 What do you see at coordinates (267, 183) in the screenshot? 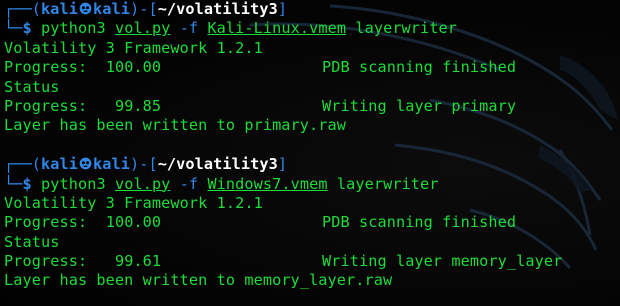
I see `command-file: Windows7.vmem` at bounding box center [267, 183].